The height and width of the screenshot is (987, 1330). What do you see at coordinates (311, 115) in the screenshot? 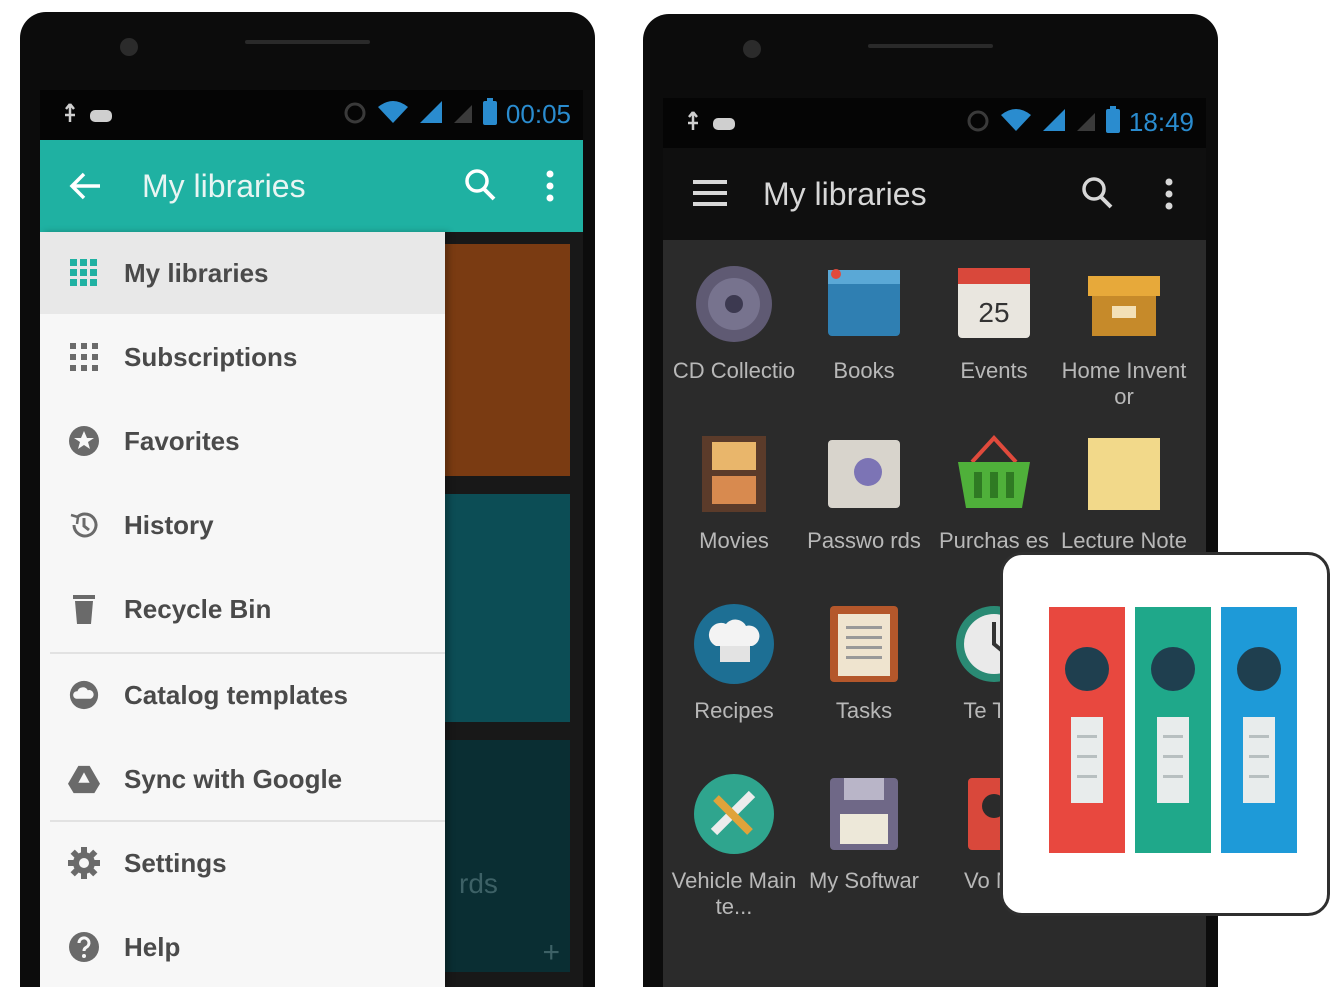
I see `status-bar: 00:05` at bounding box center [311, 115].